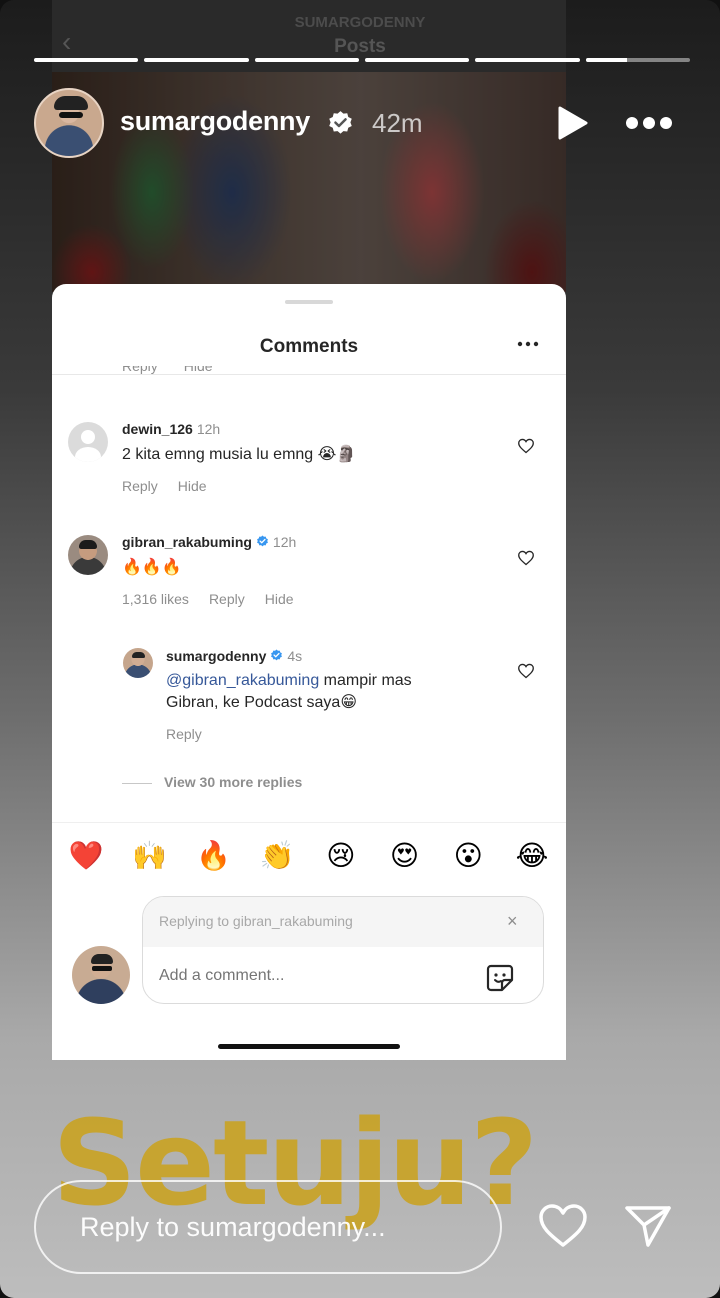  What do you see at coordinates (215, 121) in the screenshot?
I see `story-username: sumargodenny` at bounding box center [215, 121].